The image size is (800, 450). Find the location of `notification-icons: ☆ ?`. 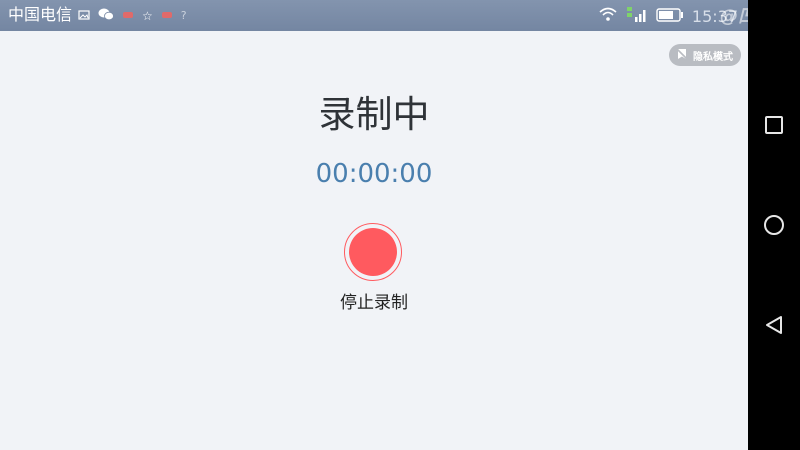

notification-icons: ☆ ? is located at coordinates (132, 16).